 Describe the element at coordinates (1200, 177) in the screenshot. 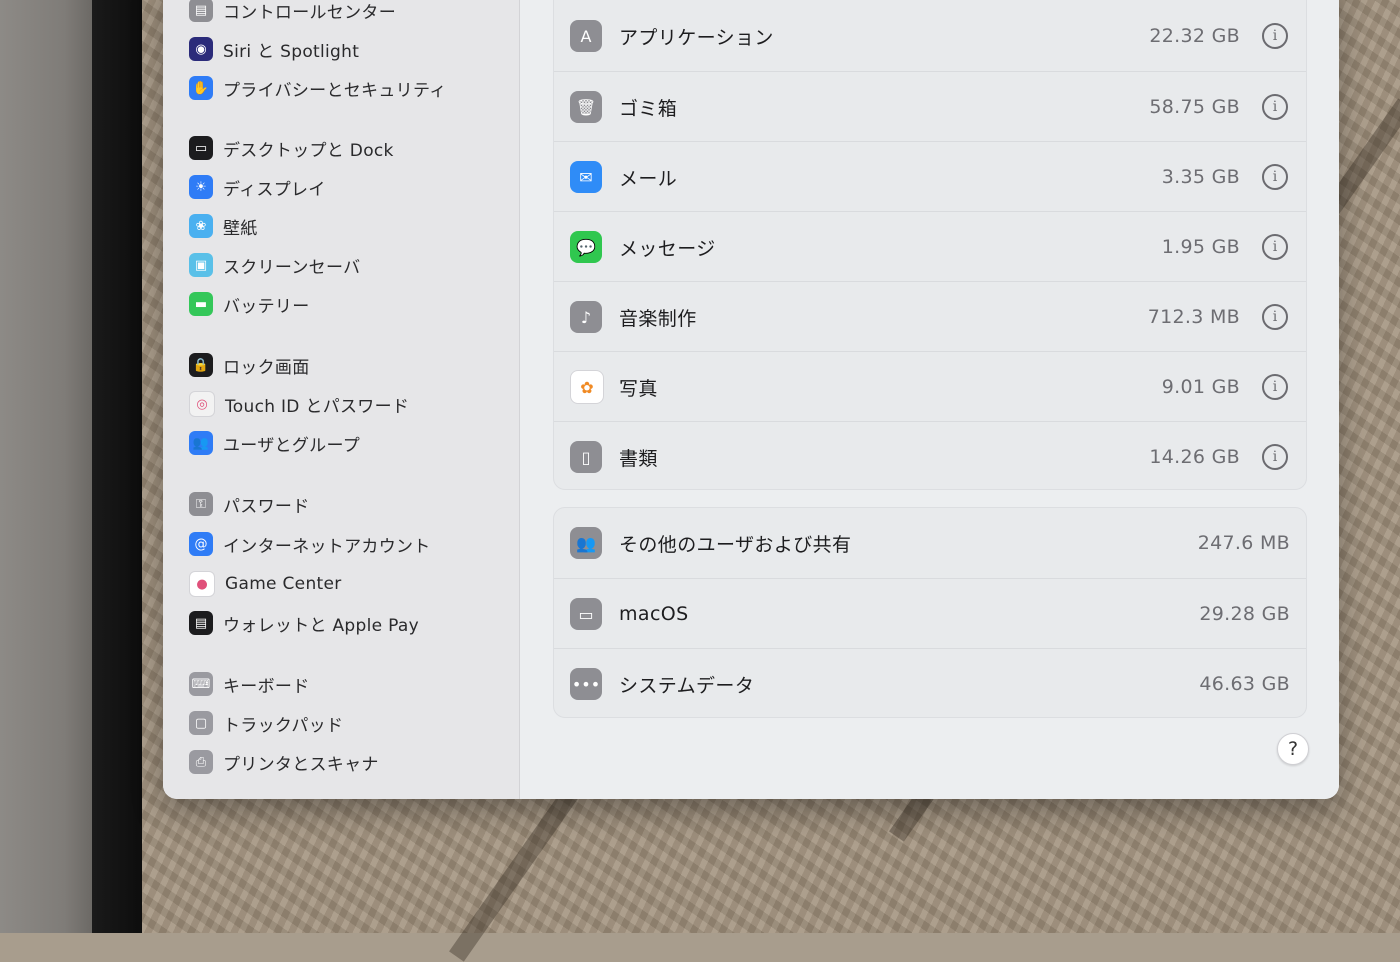

I see `storage-row-size: 3.35 GB` at that location.